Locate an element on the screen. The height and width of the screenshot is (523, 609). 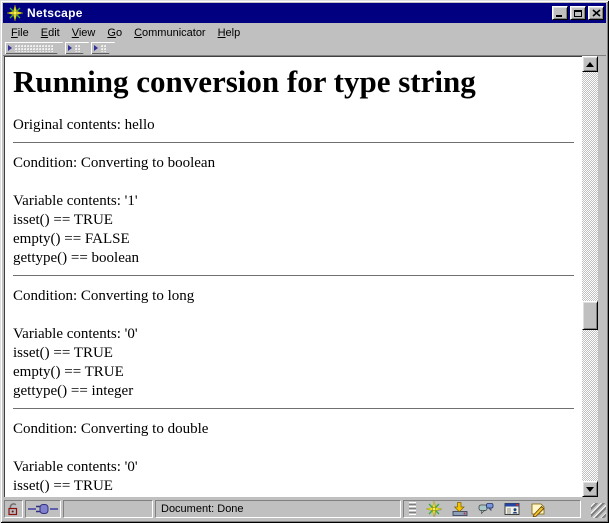
online-status-button is located at coordinates (43, 509).